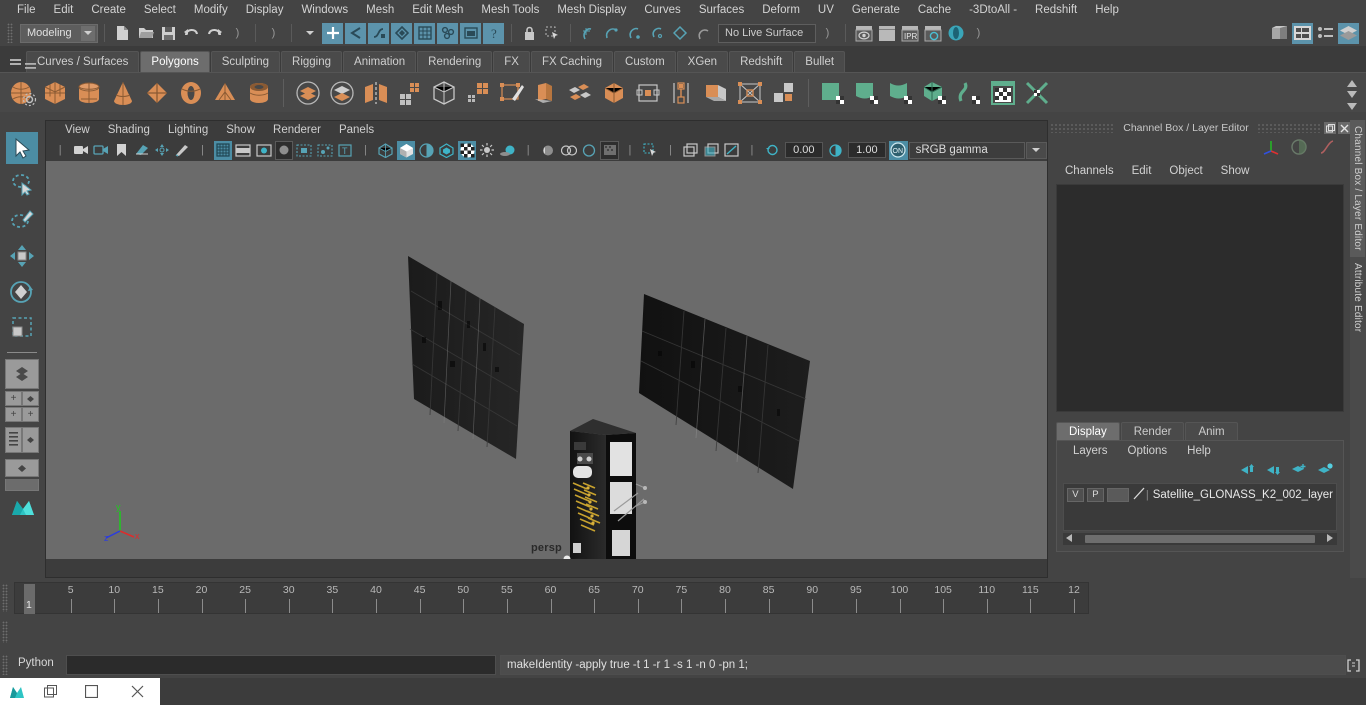 The image size is (1366, 705). I want to click on menu-item-cache: Cache, so click(934, 10).